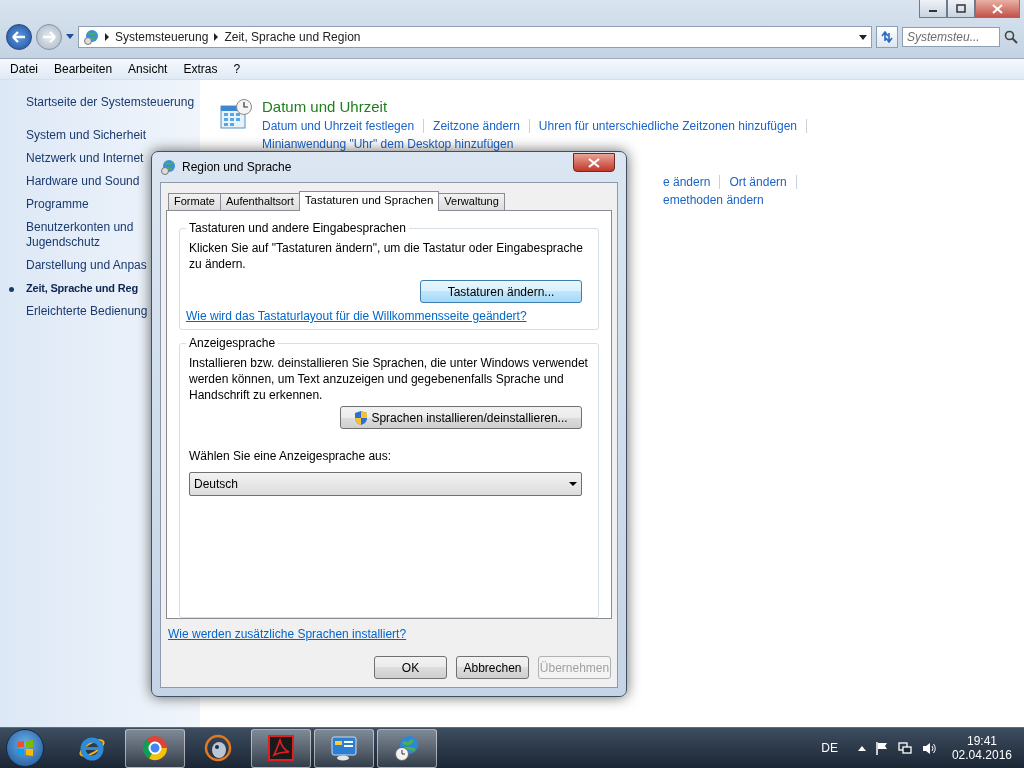  What do you see at coordinates (861, 748) in the screenshot?
I see `up-caret-icon` at bounding box center [861, 748].